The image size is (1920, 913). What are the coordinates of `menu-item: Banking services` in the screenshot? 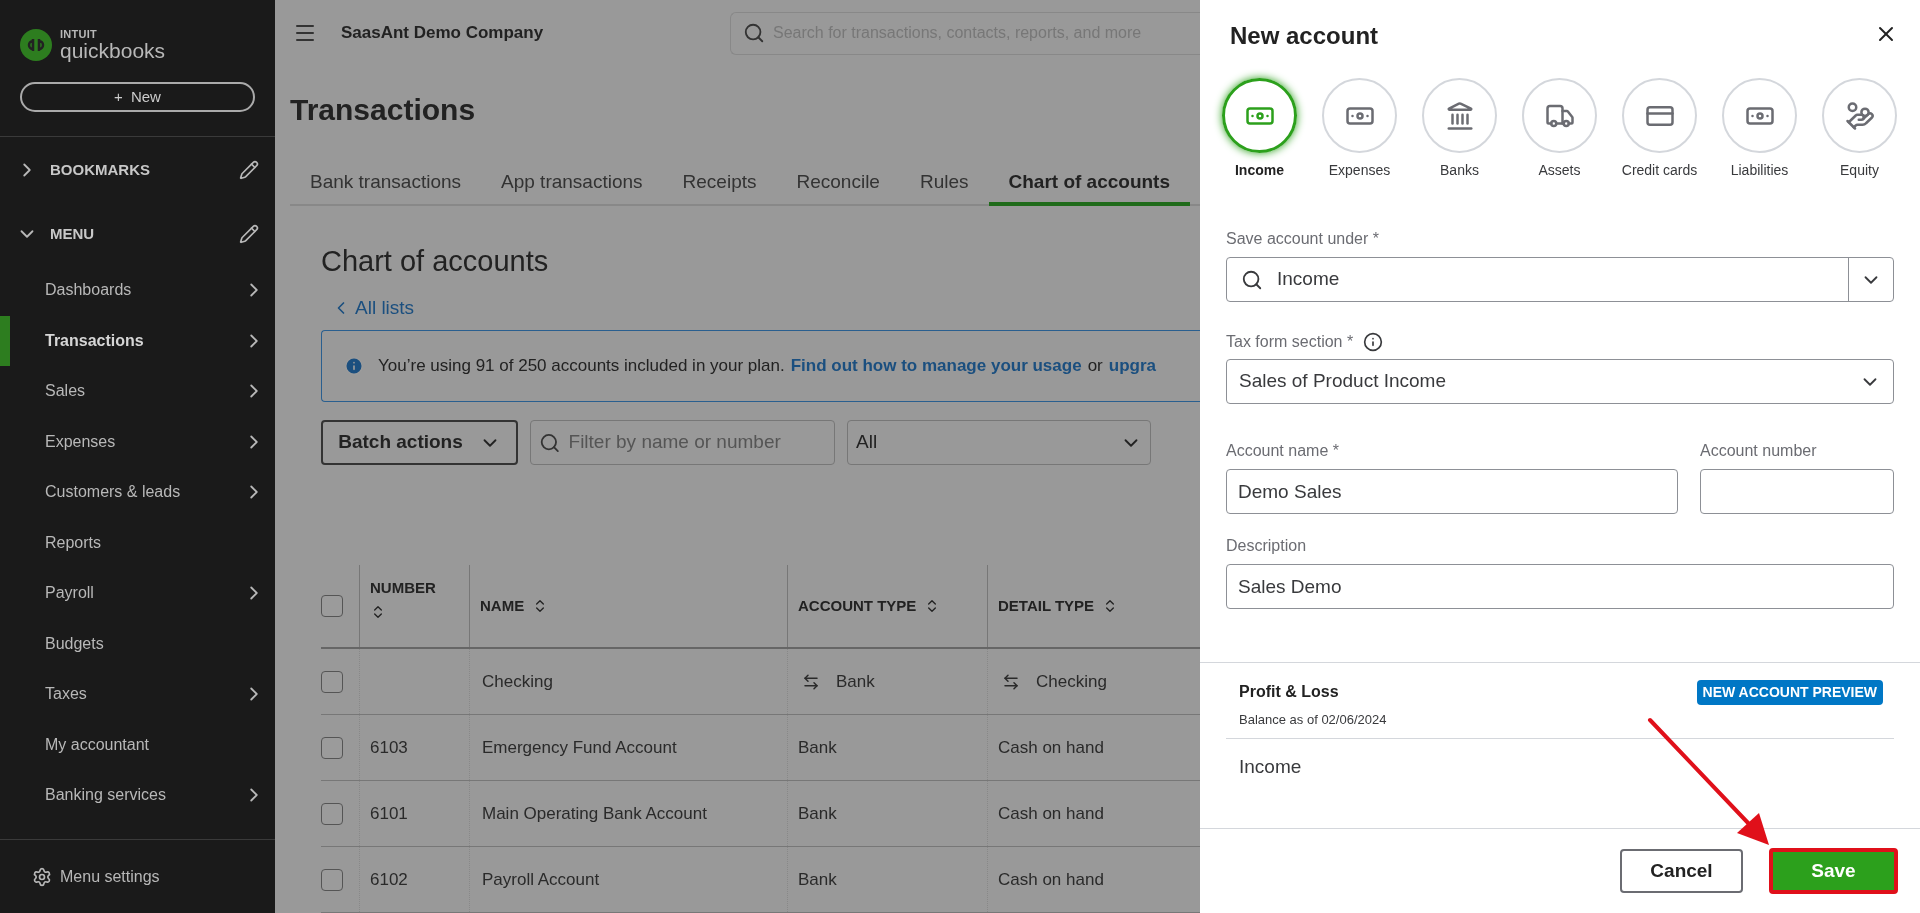 It's located at (144, 795).